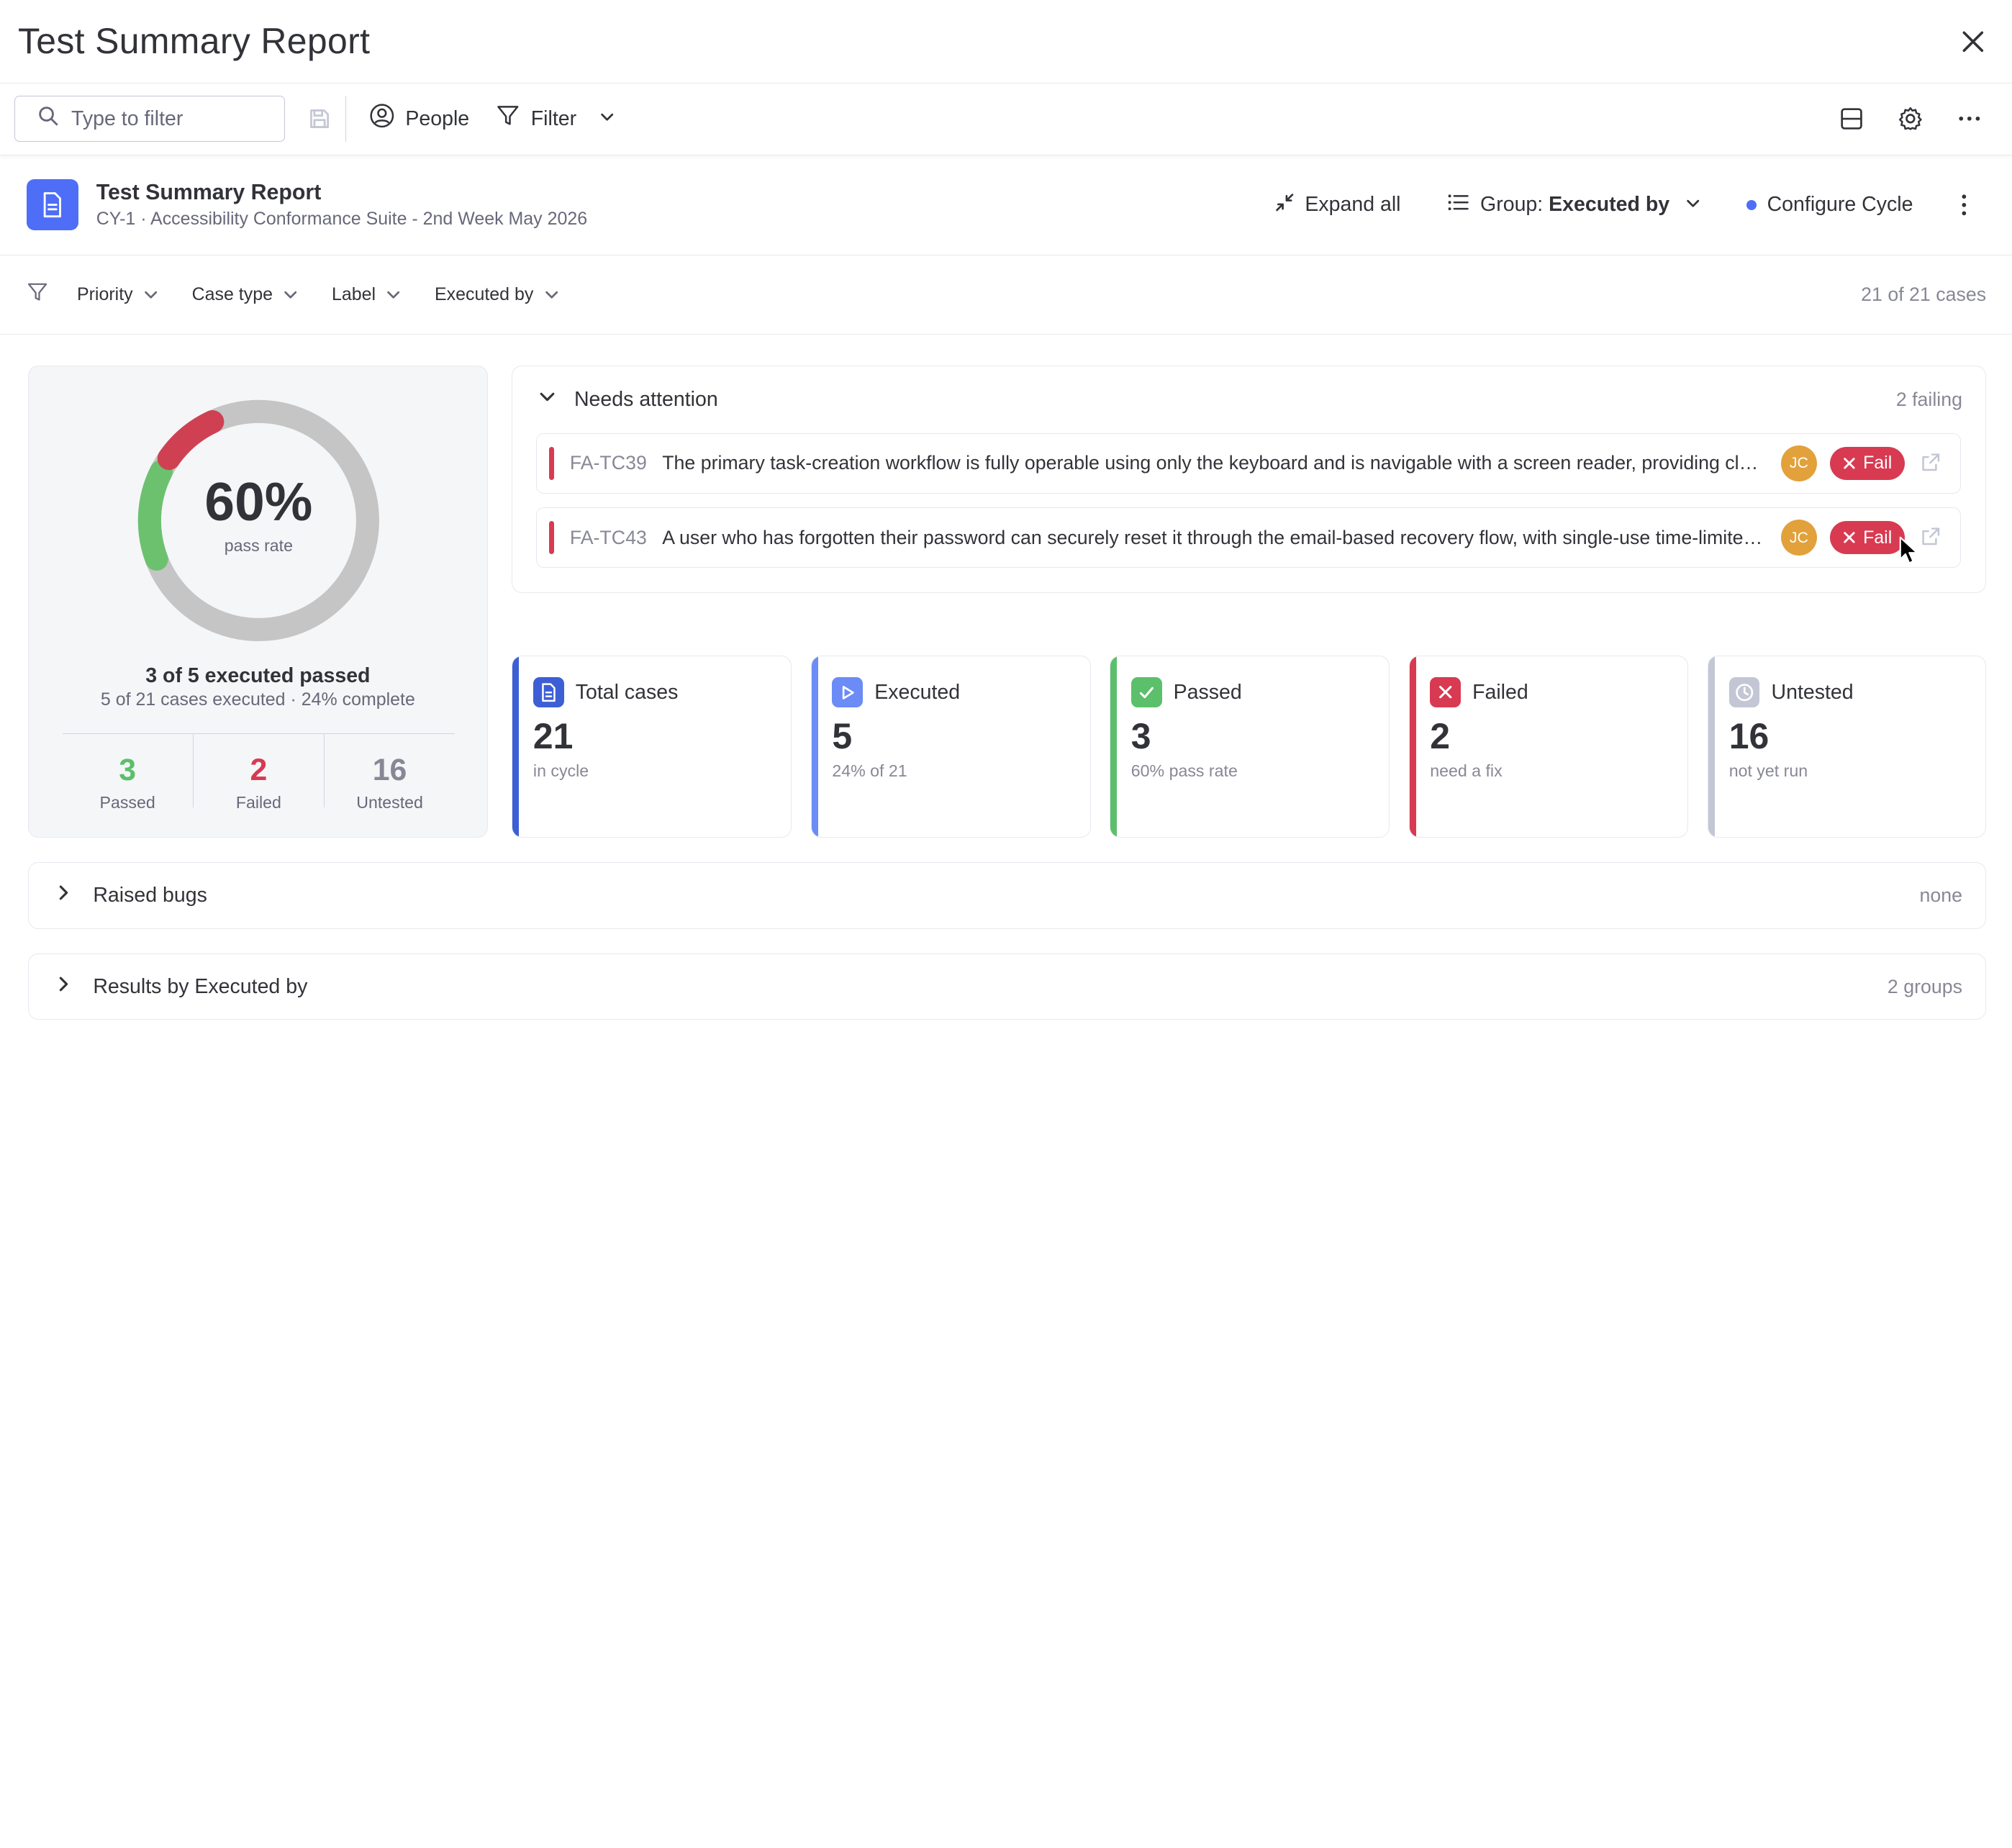  Describe the element at coordinates (127, 802) in the screenshot. I see `stat-passed-label: Passed` at that location.